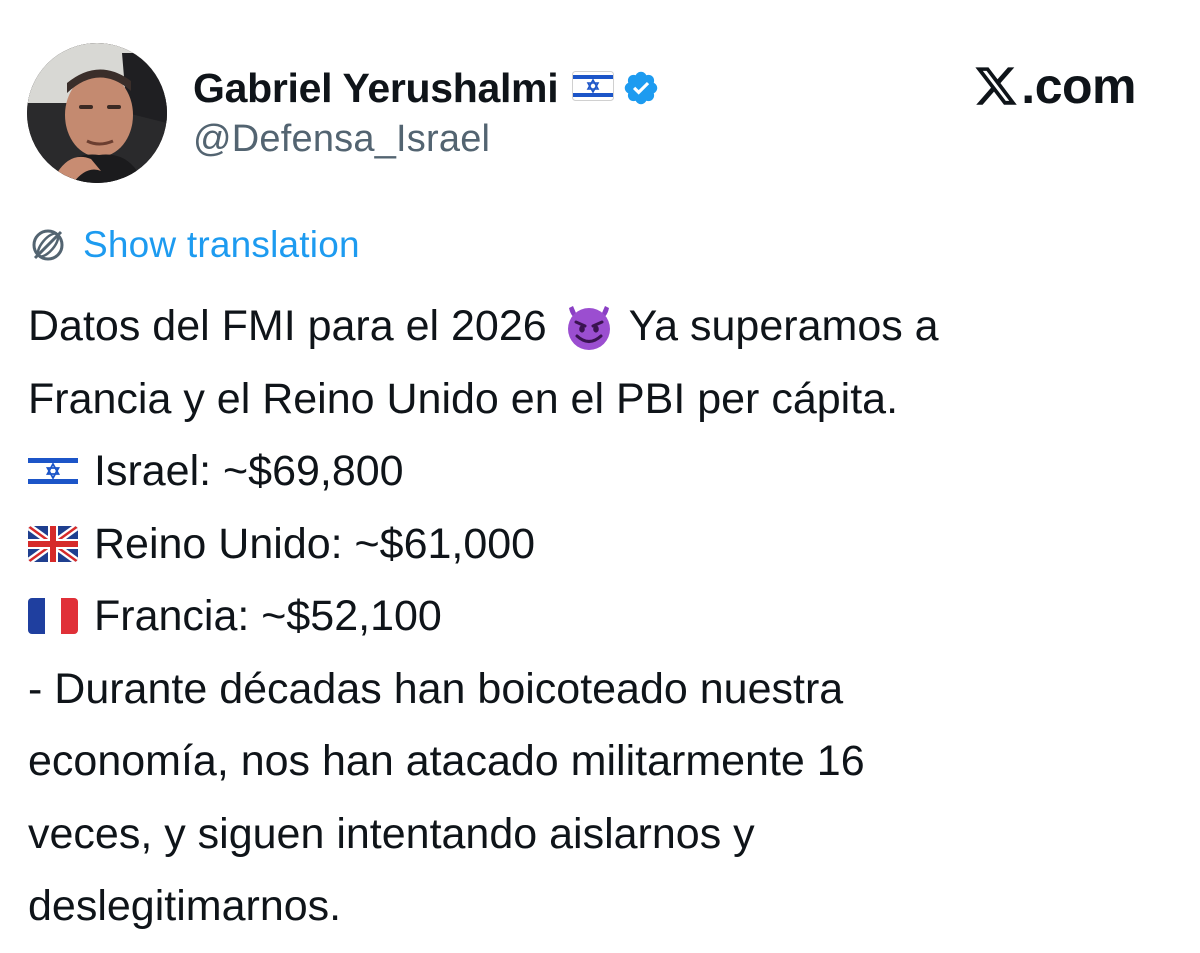 Image resolution: width=1200 pixels, height=953 pixels. I want to click on text-segment: Ya superamos a, so click(783, 326).